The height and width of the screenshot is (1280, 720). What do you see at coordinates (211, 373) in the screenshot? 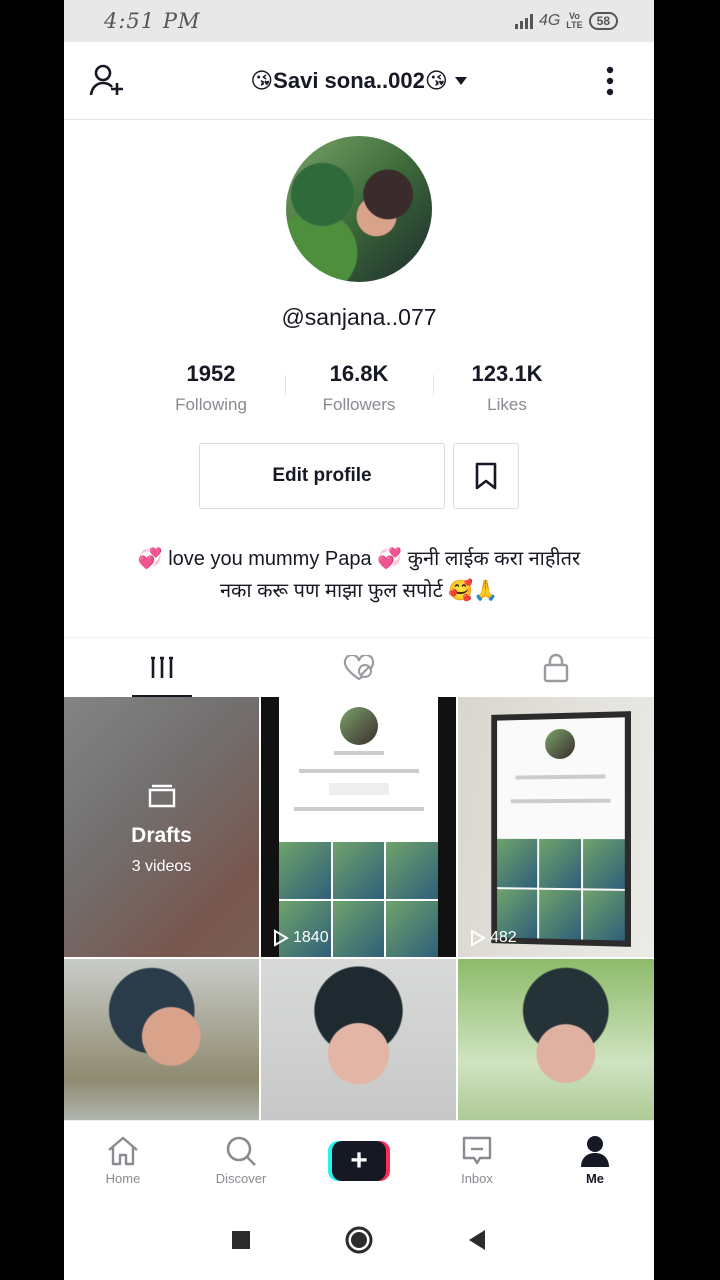
I see `stat-value: 1952` at bounding box center [211, 373].